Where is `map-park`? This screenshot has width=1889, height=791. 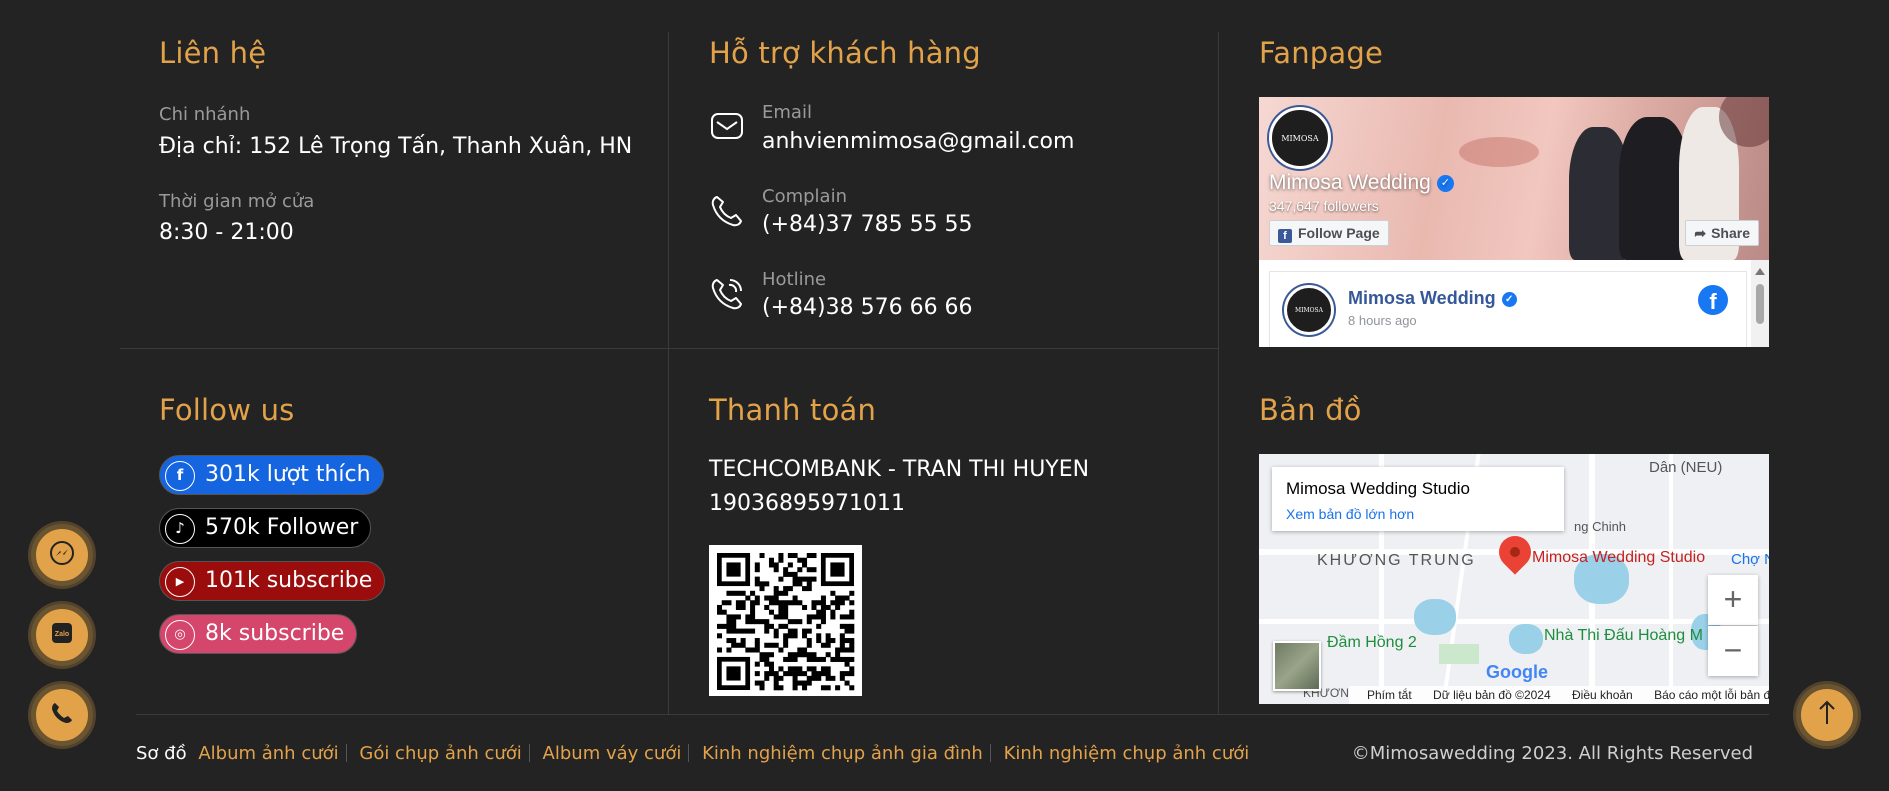
map-park is located at coordinates (1459, 654).